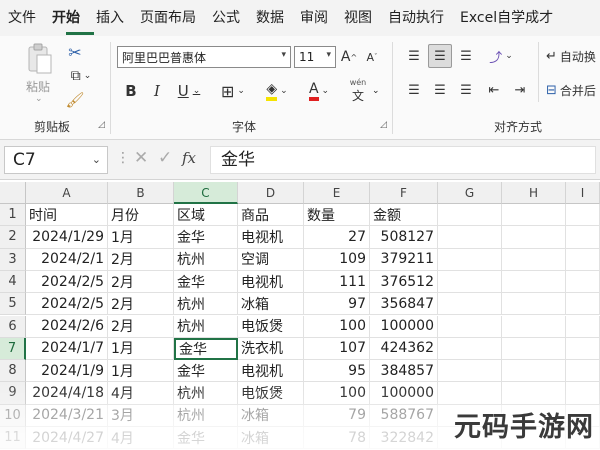 The width and height of the screenshot is (600, 450). I want to click on align-right-button: ☰, so click(466, 90).